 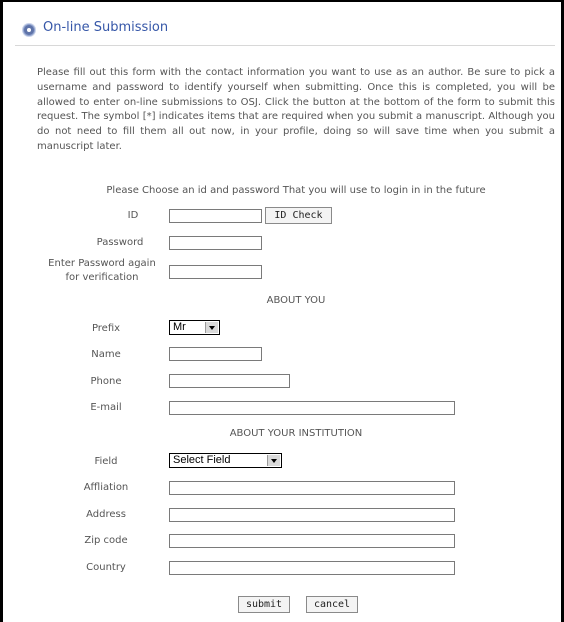 I want to click on address-input, so click(x=312, y=515).